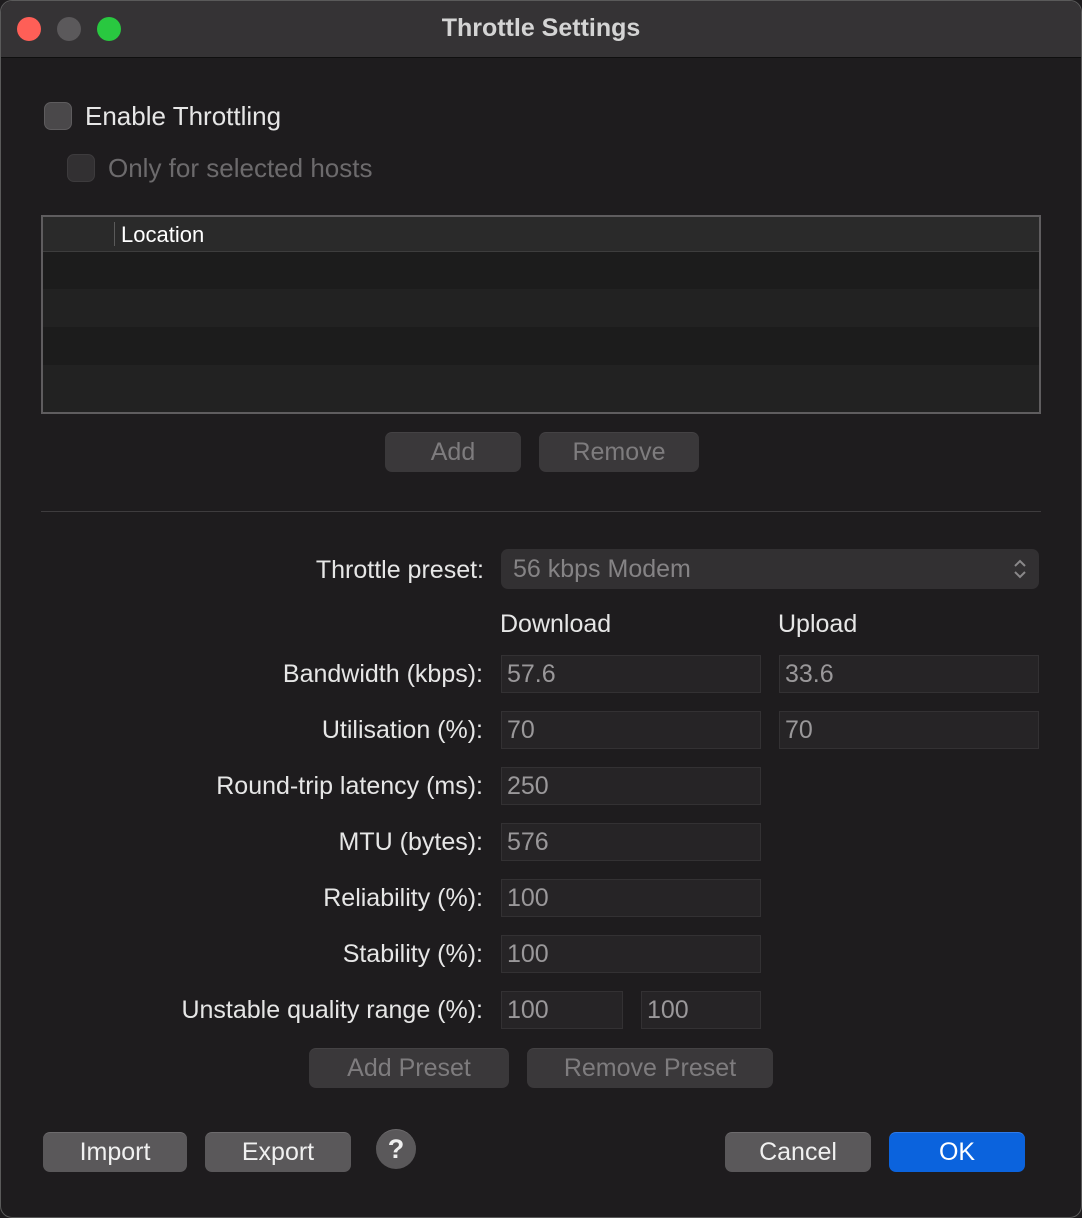 Image resolution: width=1082 pixels, height=1218 pixels. I want to click on remove-host-button: Remove, so click(619, 452).